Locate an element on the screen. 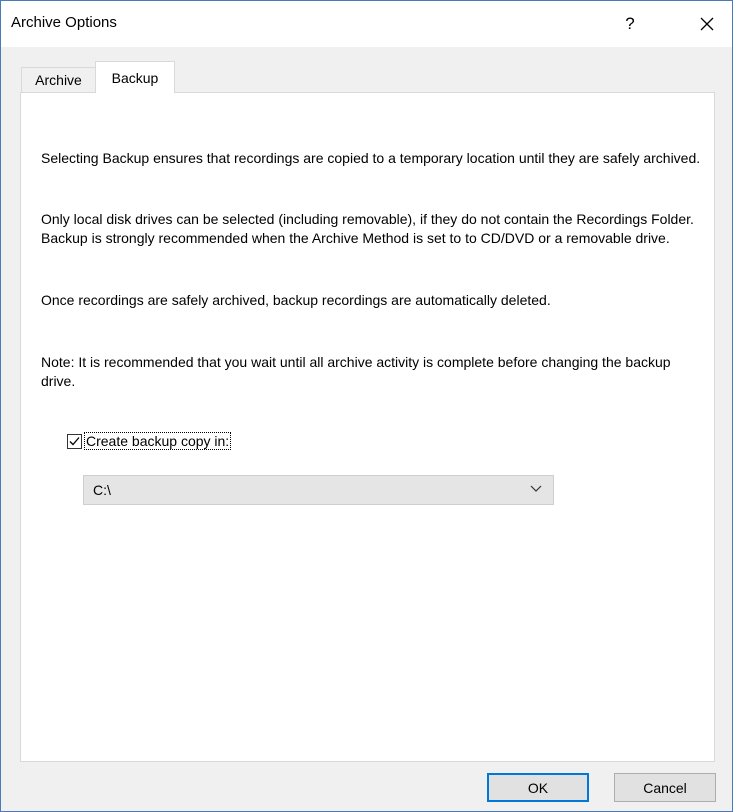 This screenshot has height=812, width=733. help-button: ? is located at coordinates (630, 24).